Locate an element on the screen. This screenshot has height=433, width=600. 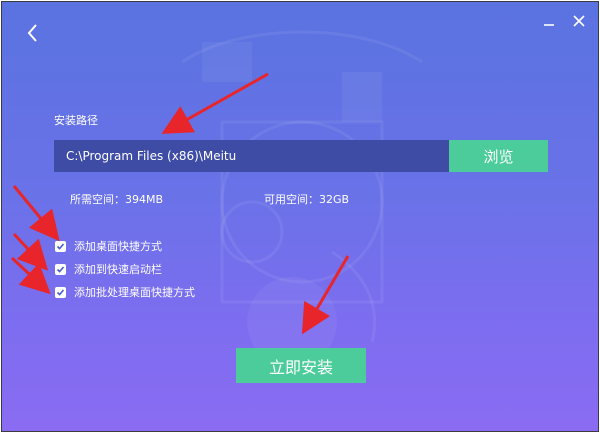
install-path-input is located at coordinates (251, 156).